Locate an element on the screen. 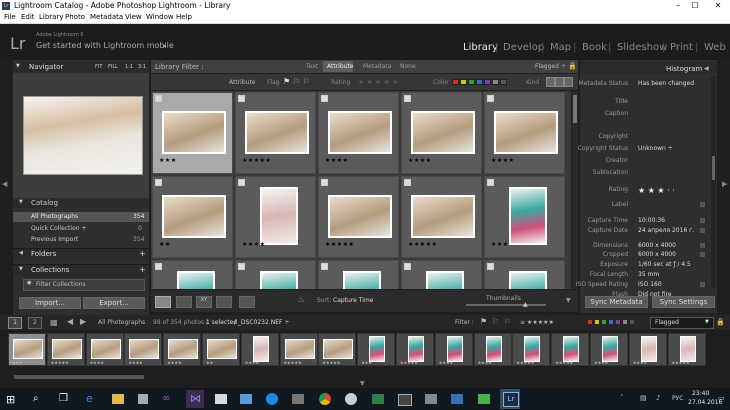 The width and height of the screenshot is (730, 410). zoom-3-1: 3:1 is located at coordinates (142, 67).